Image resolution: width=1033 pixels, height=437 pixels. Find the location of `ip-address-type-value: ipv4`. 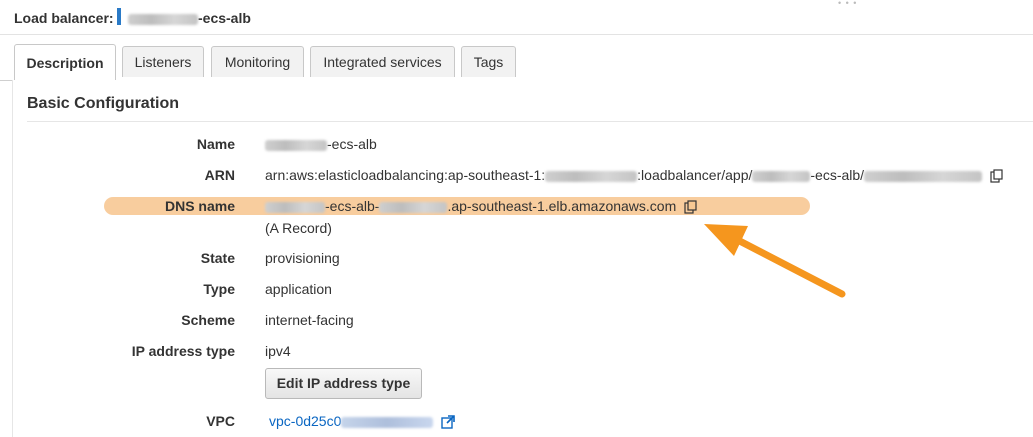

ip-address-type-value: ipv4 is located at coordinates (278, 351).